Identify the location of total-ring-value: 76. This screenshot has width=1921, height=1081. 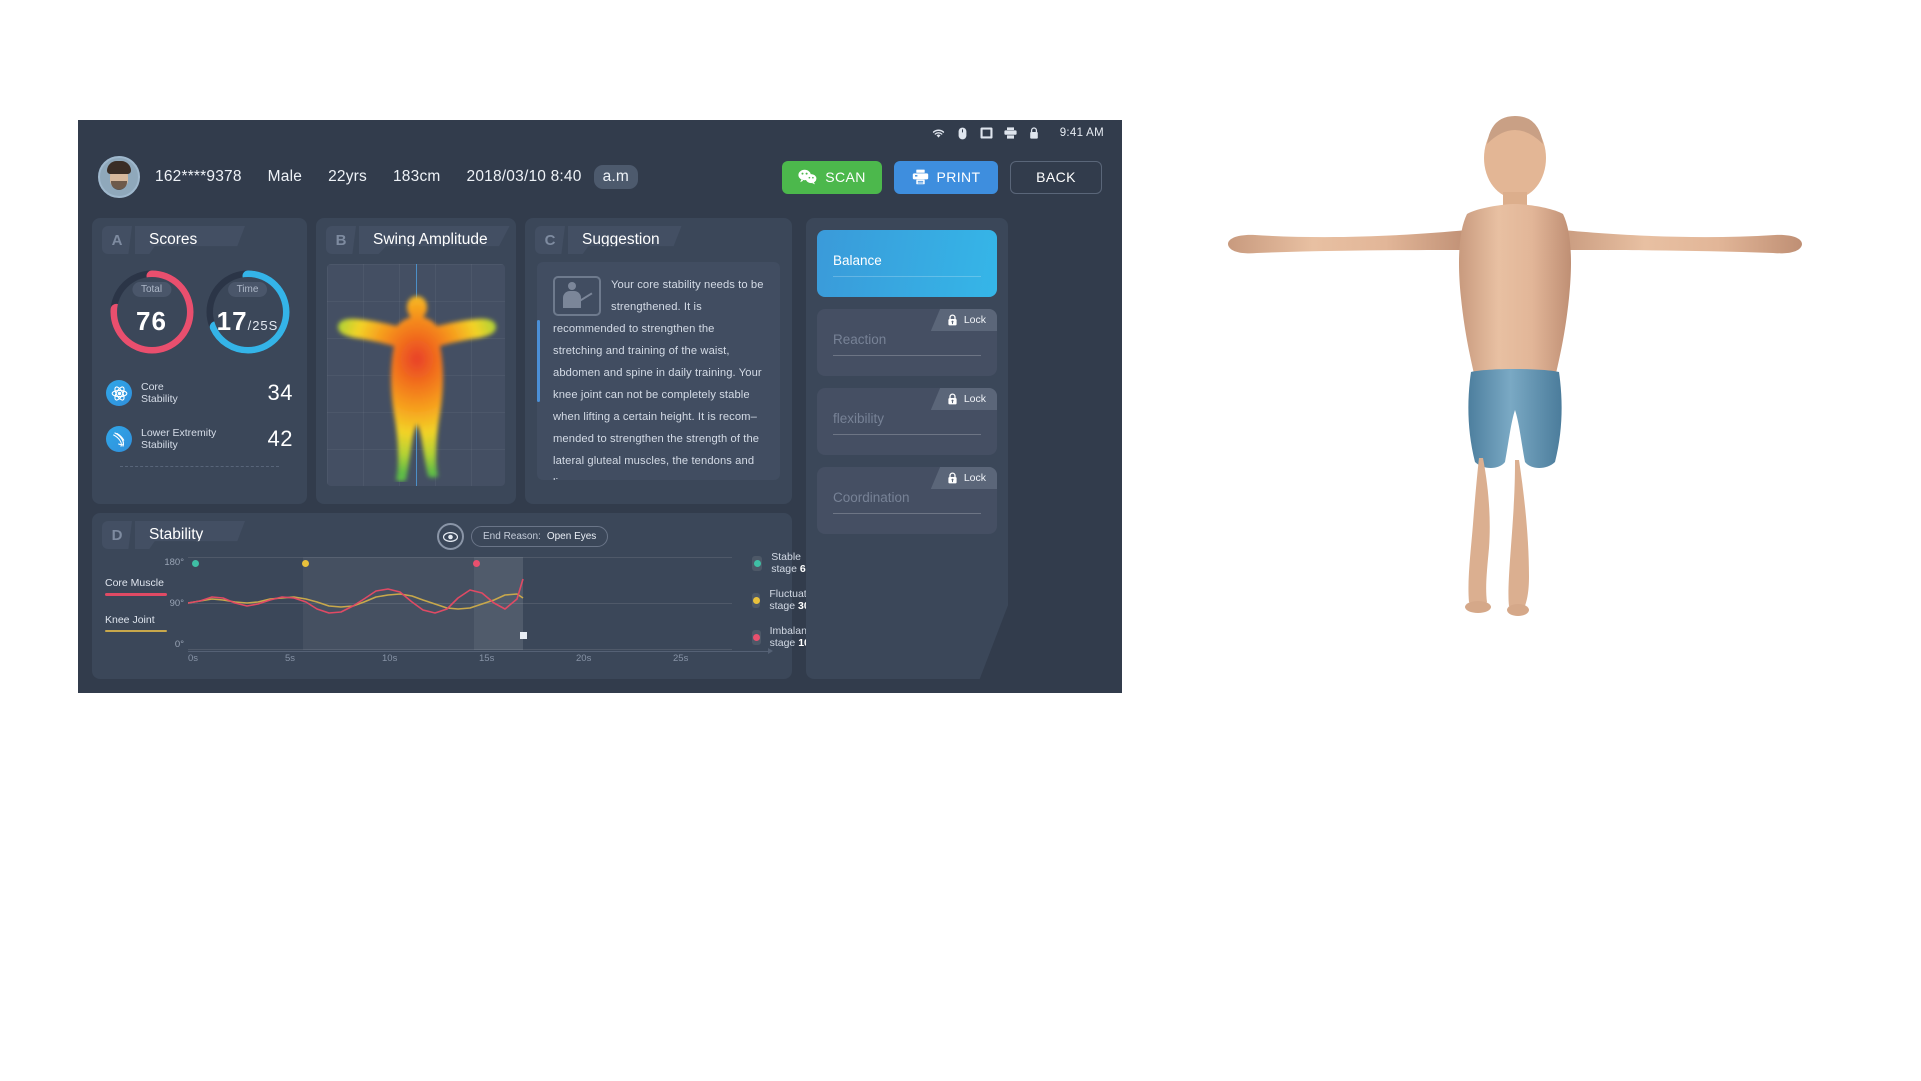
(151, 321).